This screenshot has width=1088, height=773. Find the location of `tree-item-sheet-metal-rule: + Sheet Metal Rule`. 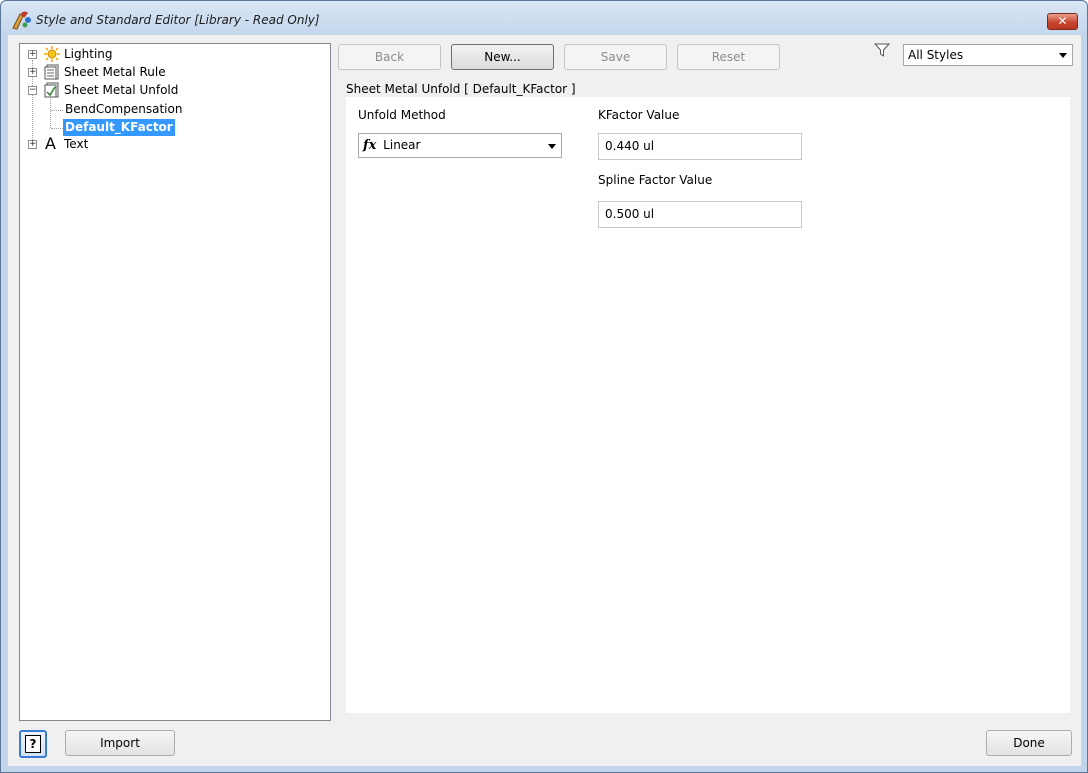

tree-item-sheet-metal-rule: + Sheet Metal Rule is located at coordinates (170, 72).